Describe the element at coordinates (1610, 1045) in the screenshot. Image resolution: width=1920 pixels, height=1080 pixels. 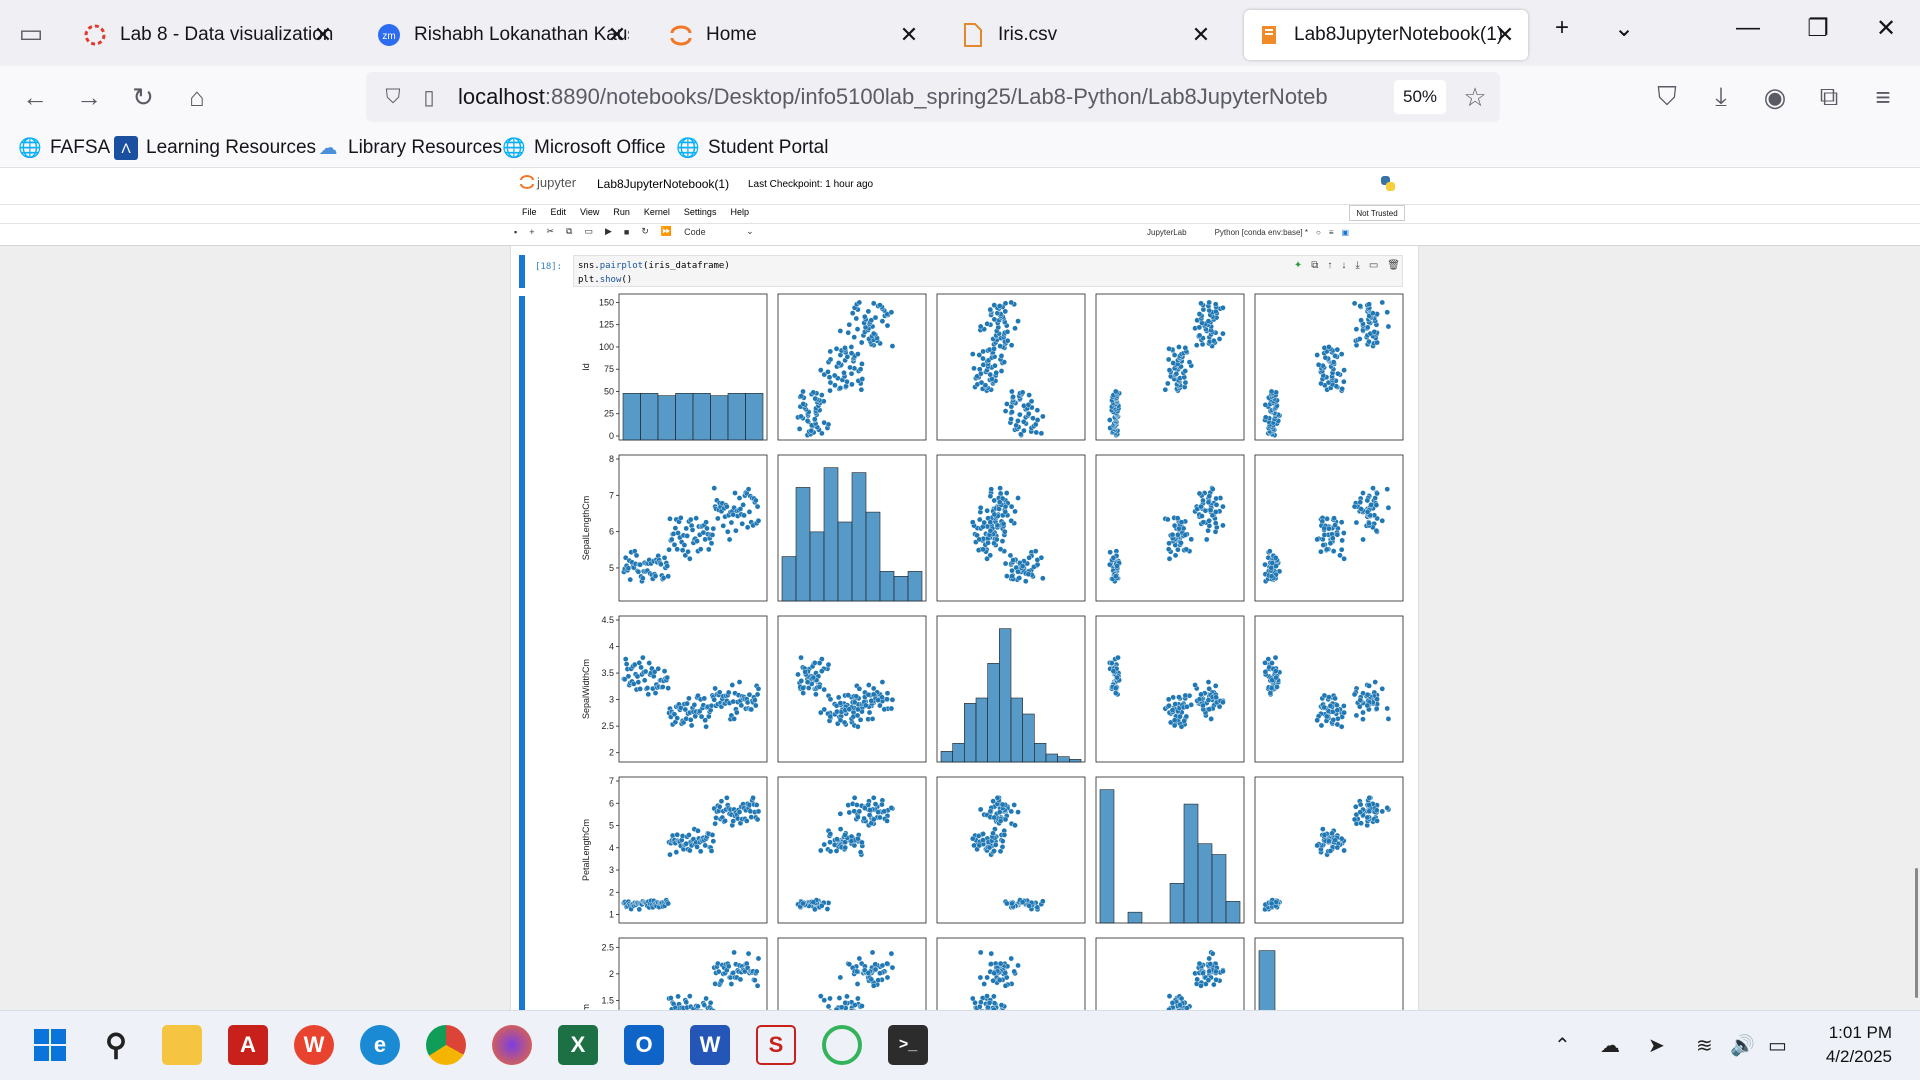
I see `onedrive-icon: ☁` at that location.